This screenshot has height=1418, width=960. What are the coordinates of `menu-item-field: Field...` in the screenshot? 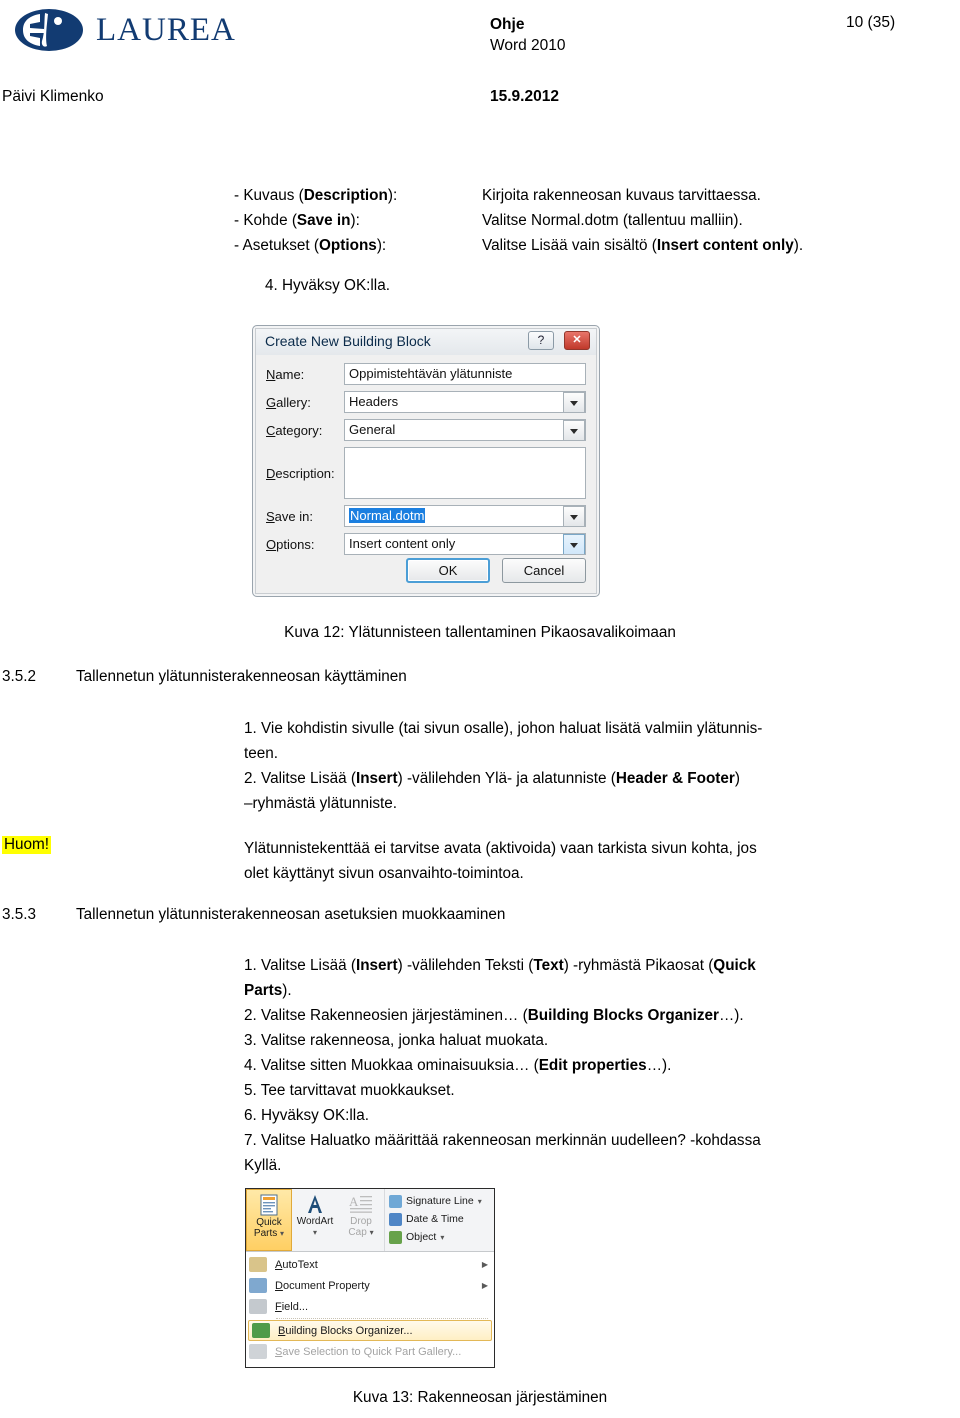 It's located at (370, 1306).